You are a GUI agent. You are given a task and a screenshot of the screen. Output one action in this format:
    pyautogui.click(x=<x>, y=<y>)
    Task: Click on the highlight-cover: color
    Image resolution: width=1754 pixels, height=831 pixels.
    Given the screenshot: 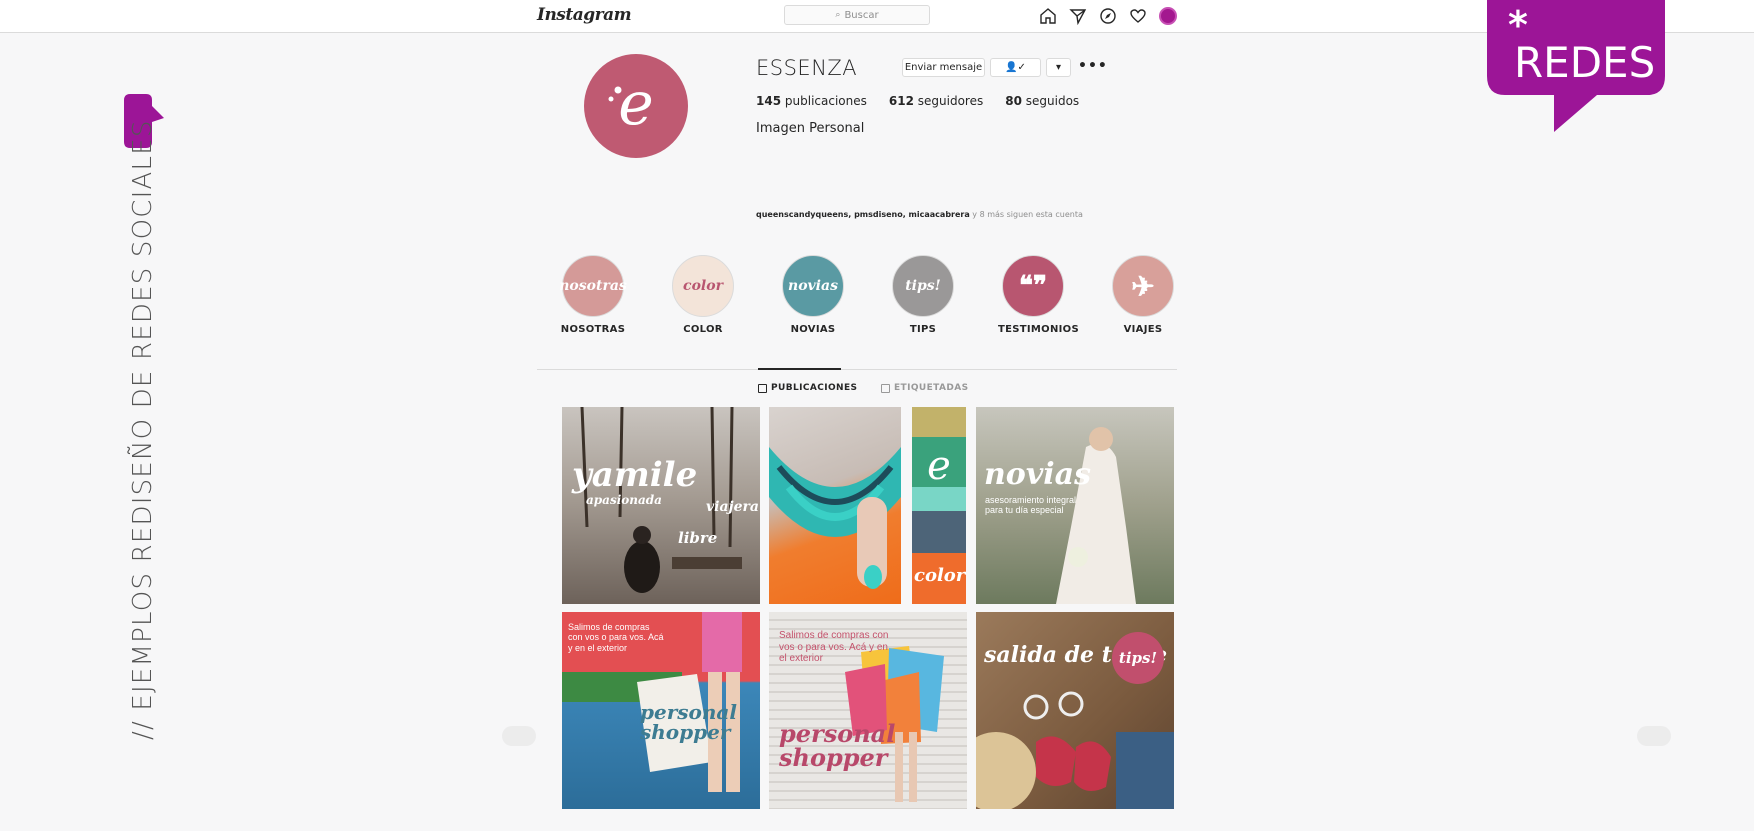 What is the action you would take?
    pyautogui.click(x=703, y=286)
    